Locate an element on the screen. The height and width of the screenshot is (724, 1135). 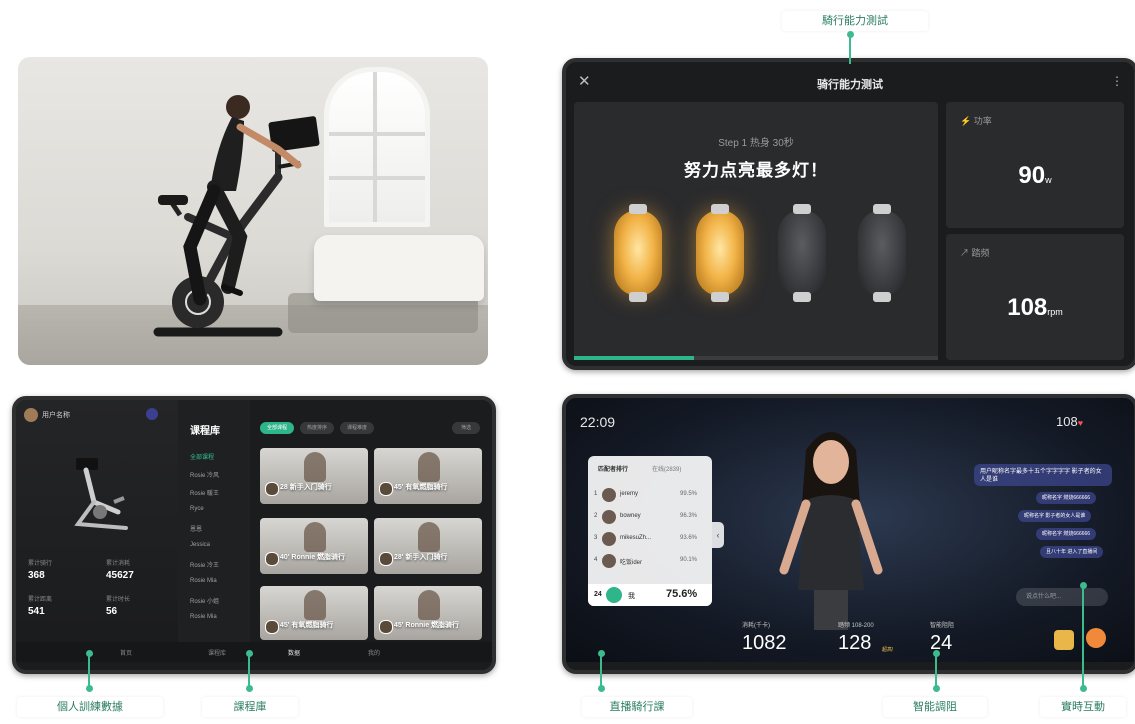
test-main-panel: Step 1 热身 30秒 努力点亮最多灯！ is located at coordinates (756, 231).